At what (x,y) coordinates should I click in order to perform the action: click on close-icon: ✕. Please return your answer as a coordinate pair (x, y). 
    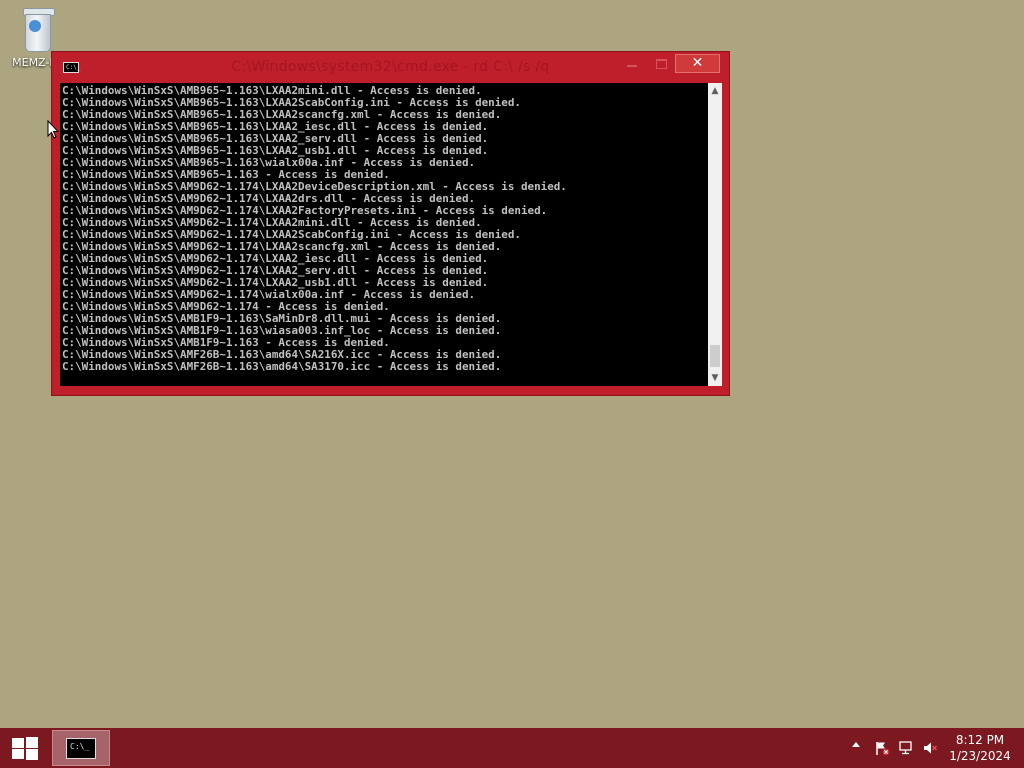
    Looking at the image, I should click on (697, 63).